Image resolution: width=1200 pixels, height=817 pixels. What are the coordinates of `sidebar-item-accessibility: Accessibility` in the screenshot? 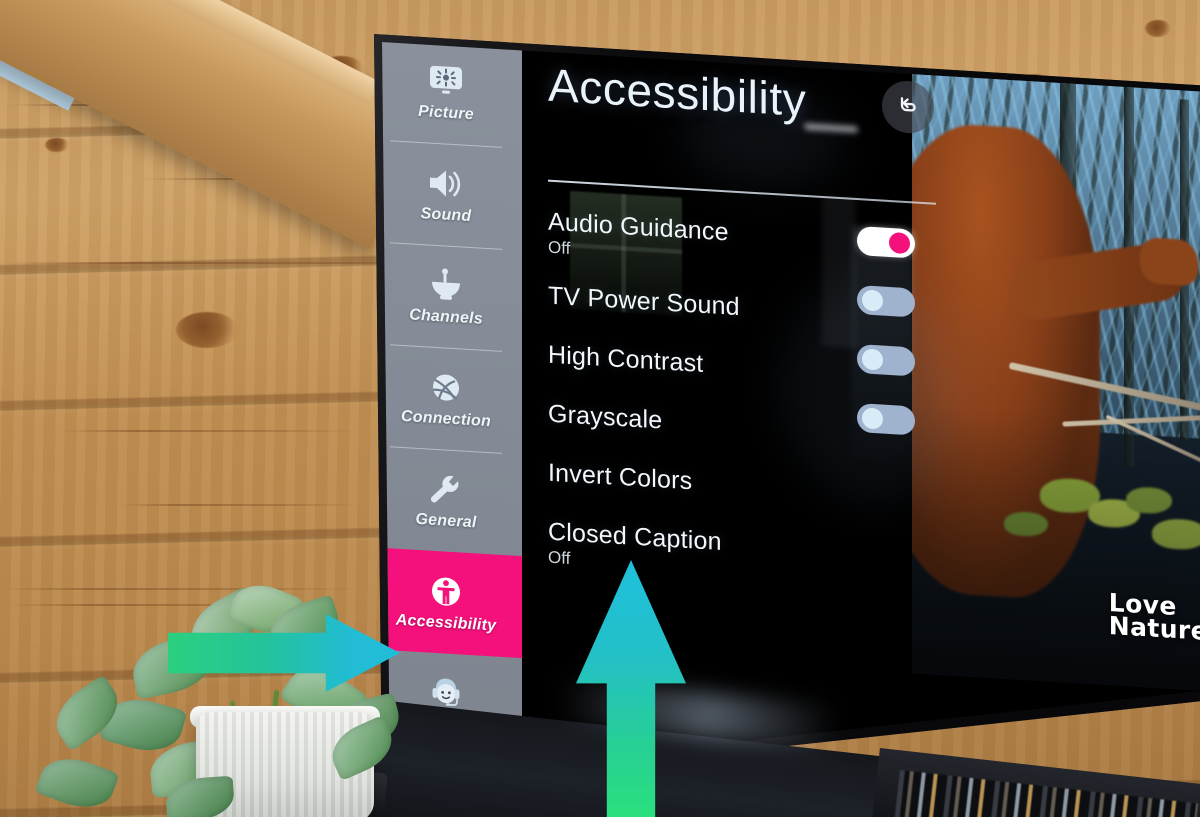 It's located at (452, 603).